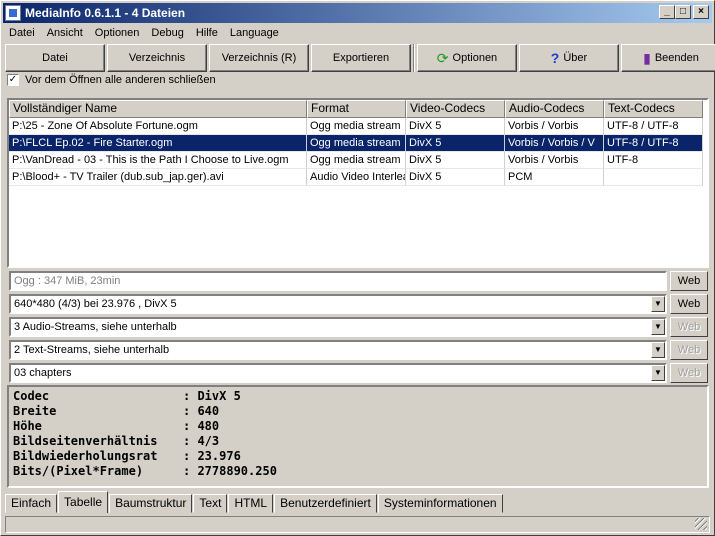  I want to click on column-header-format: Format, so click(356, 109).